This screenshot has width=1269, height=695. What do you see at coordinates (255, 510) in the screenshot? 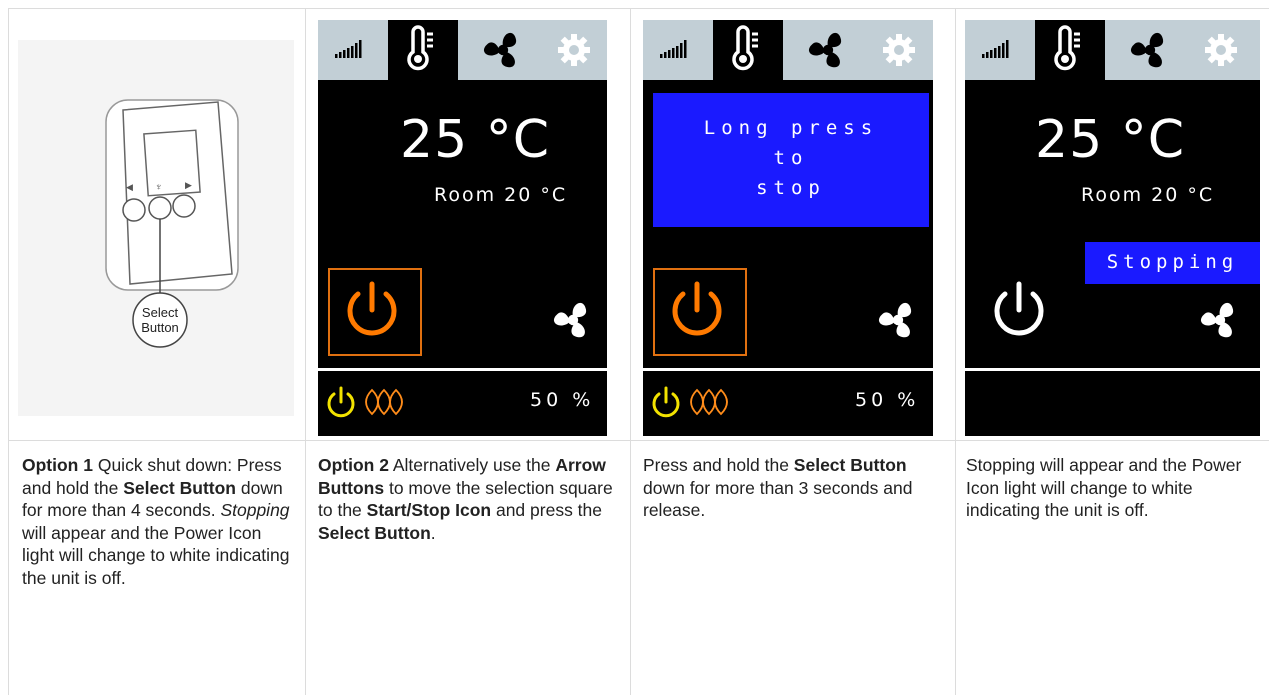
I see `caption-italic: Stopping` at bounding box center [255, 510].